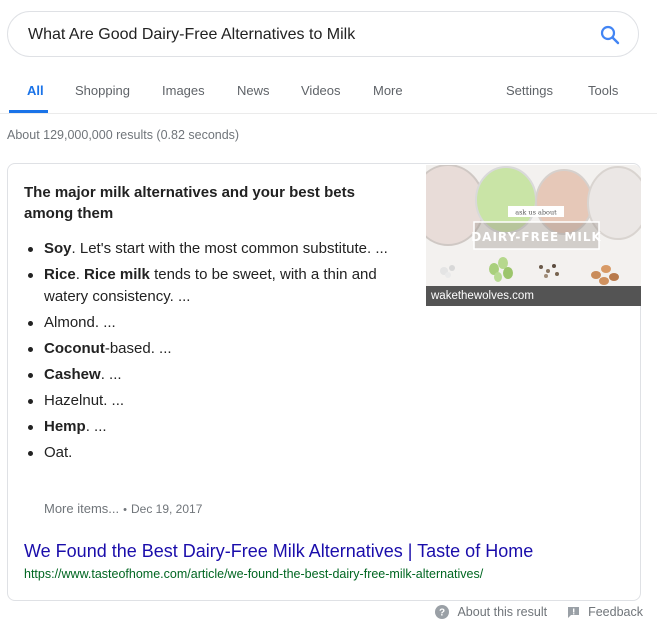 This screenshot has height=631, width=657. Describe the element at coordinates (388, 90) in the screenshot. I see `tab-more: More` at that location.